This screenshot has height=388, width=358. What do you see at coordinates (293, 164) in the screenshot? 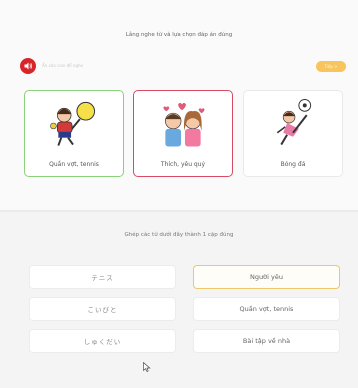
I see `choice-caption: Bóng đá` at bounding box center [293, 164].